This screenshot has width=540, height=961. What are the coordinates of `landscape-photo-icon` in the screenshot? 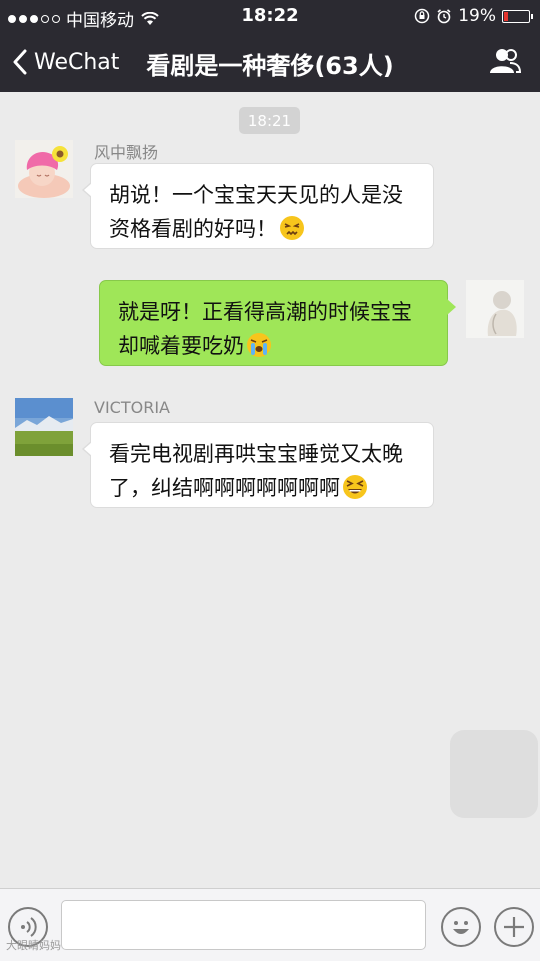 It's located at (44, 427).